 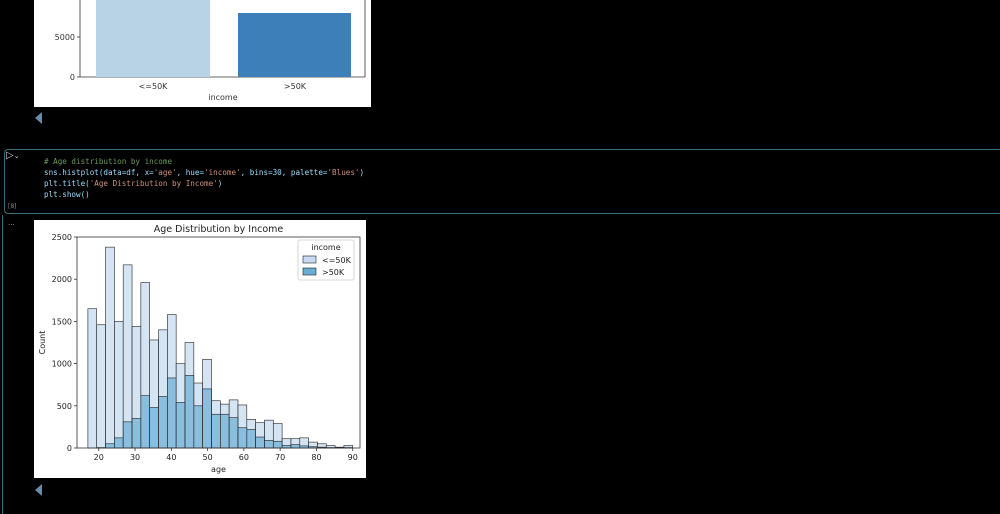 I want to click on top-chart-svg: 5000 0 <=50K >50K income, so click(x=210, y=51).